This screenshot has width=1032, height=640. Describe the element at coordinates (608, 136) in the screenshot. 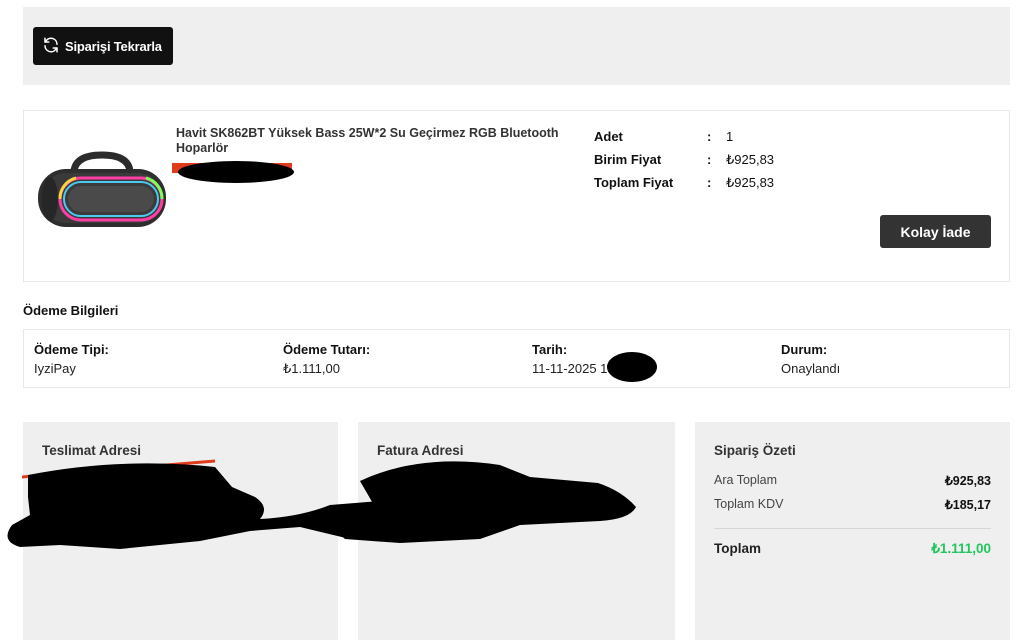

I see `qty-label: Adet` at that location.